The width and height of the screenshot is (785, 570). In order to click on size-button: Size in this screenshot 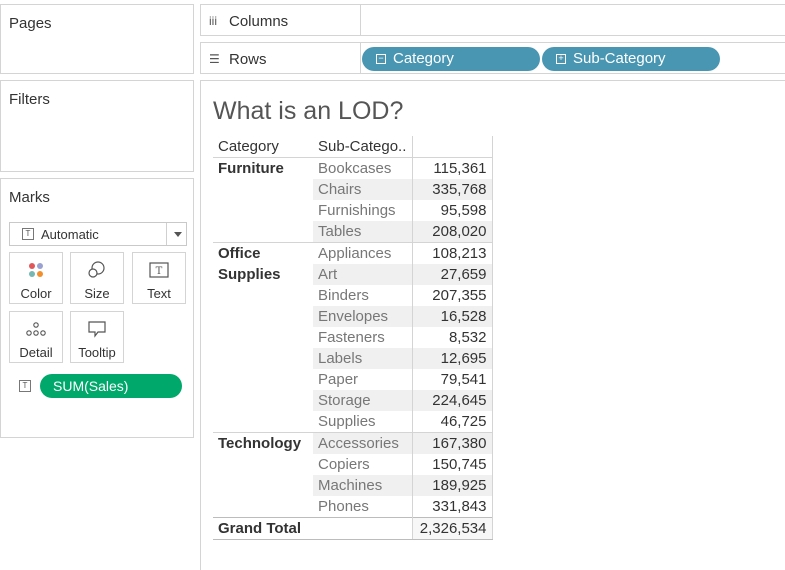, I will do `click(97, 278)`.